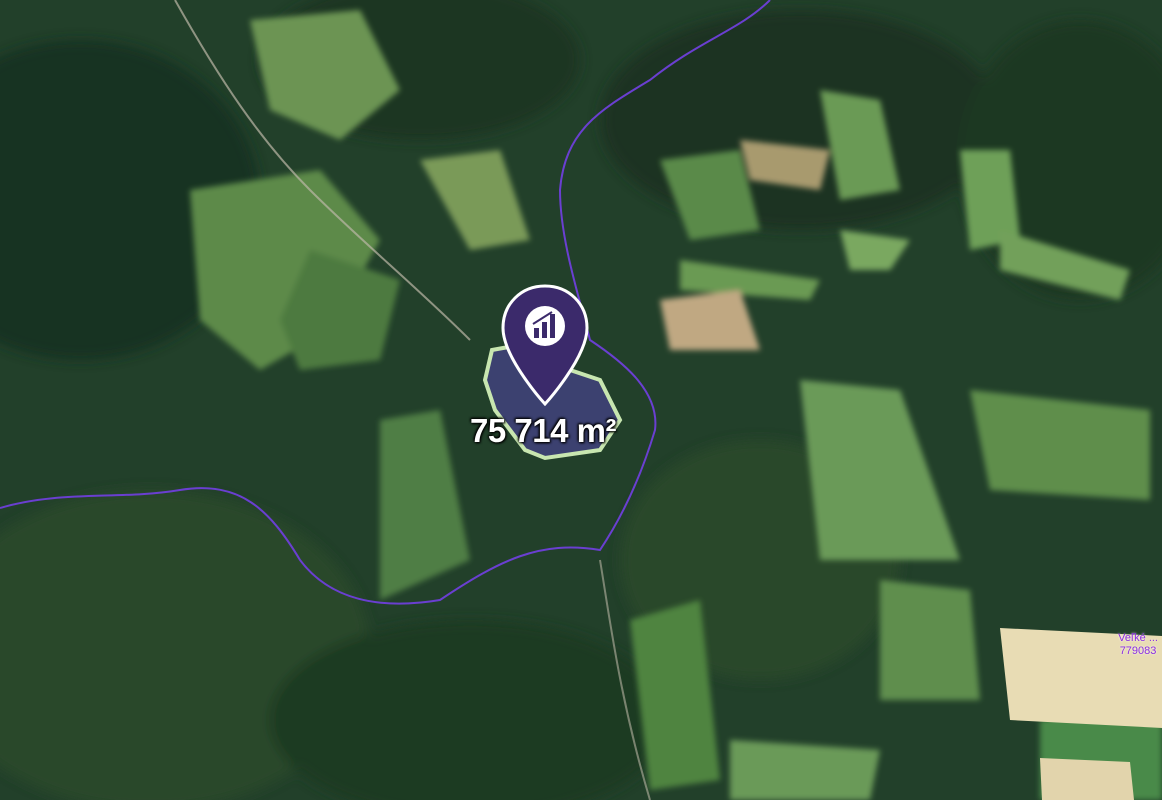 This screenshot has width=1162, height=800. I want to click on parcel-area-label: 75 714 m², so click(543, 430).